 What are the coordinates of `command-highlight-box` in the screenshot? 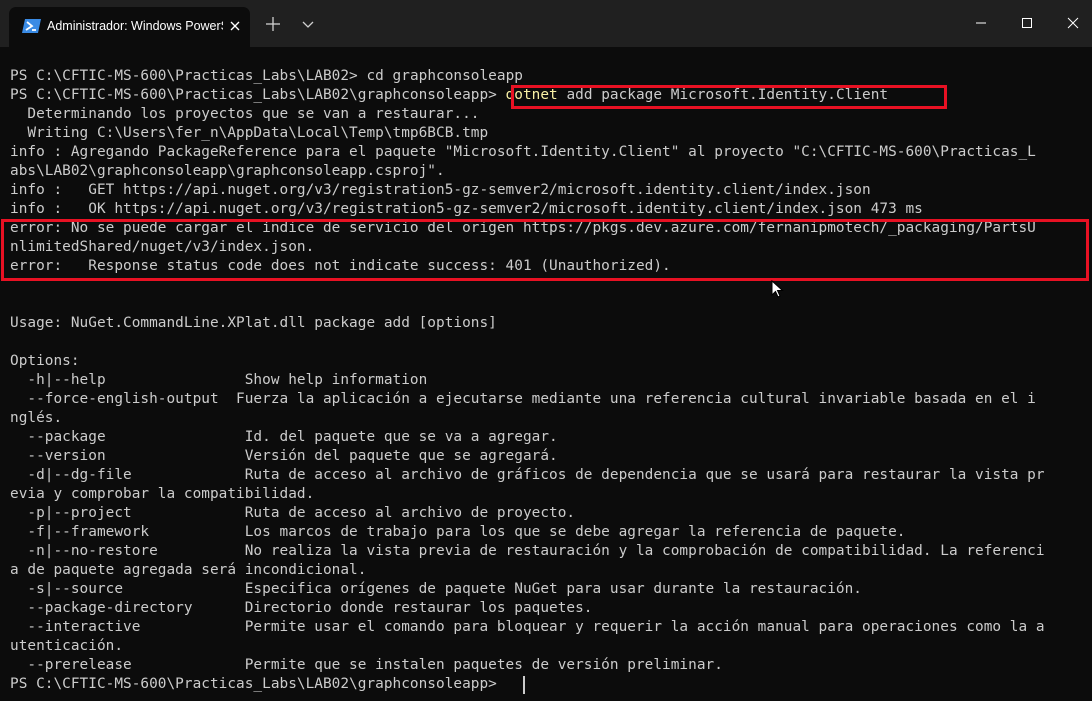 It's located at (729, 97).